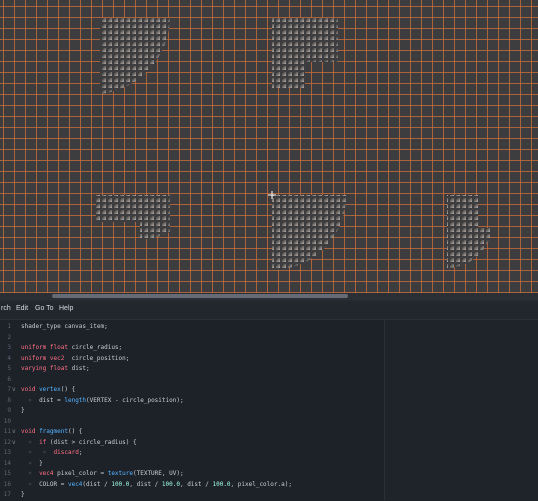 This screenshot has height=501, width=538. What do you see at coordinates (93, 442) in the screenshot?
I see `code-token: (dist > circle_radius) {` at bounding box center [93, 442].